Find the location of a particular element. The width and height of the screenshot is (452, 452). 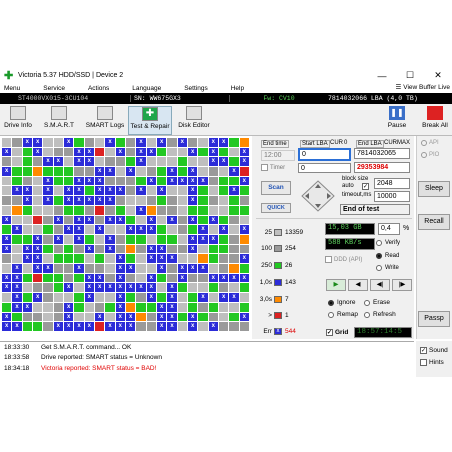

read-radio: Read is located at coordinates (387, 256).